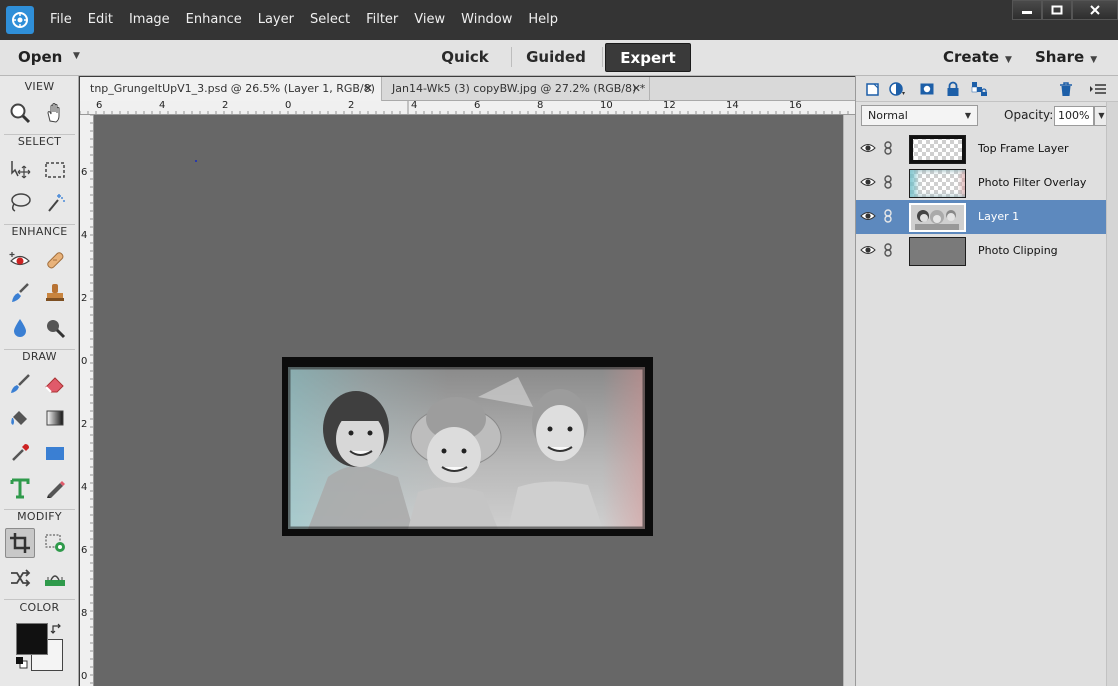 This screenshot has width=1118, height=686. Describe the element at coordinates (382, 20) in the screenshot. I see `menu-filter: Filter` at that location.